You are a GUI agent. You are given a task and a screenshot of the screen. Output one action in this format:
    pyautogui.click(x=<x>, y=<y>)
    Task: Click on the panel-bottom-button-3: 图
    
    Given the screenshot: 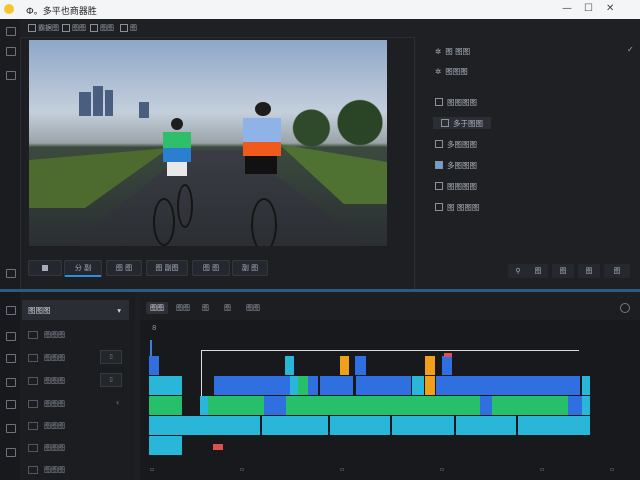 What is the action you would take?
    pyautogui.click(x=617, y=271)
    